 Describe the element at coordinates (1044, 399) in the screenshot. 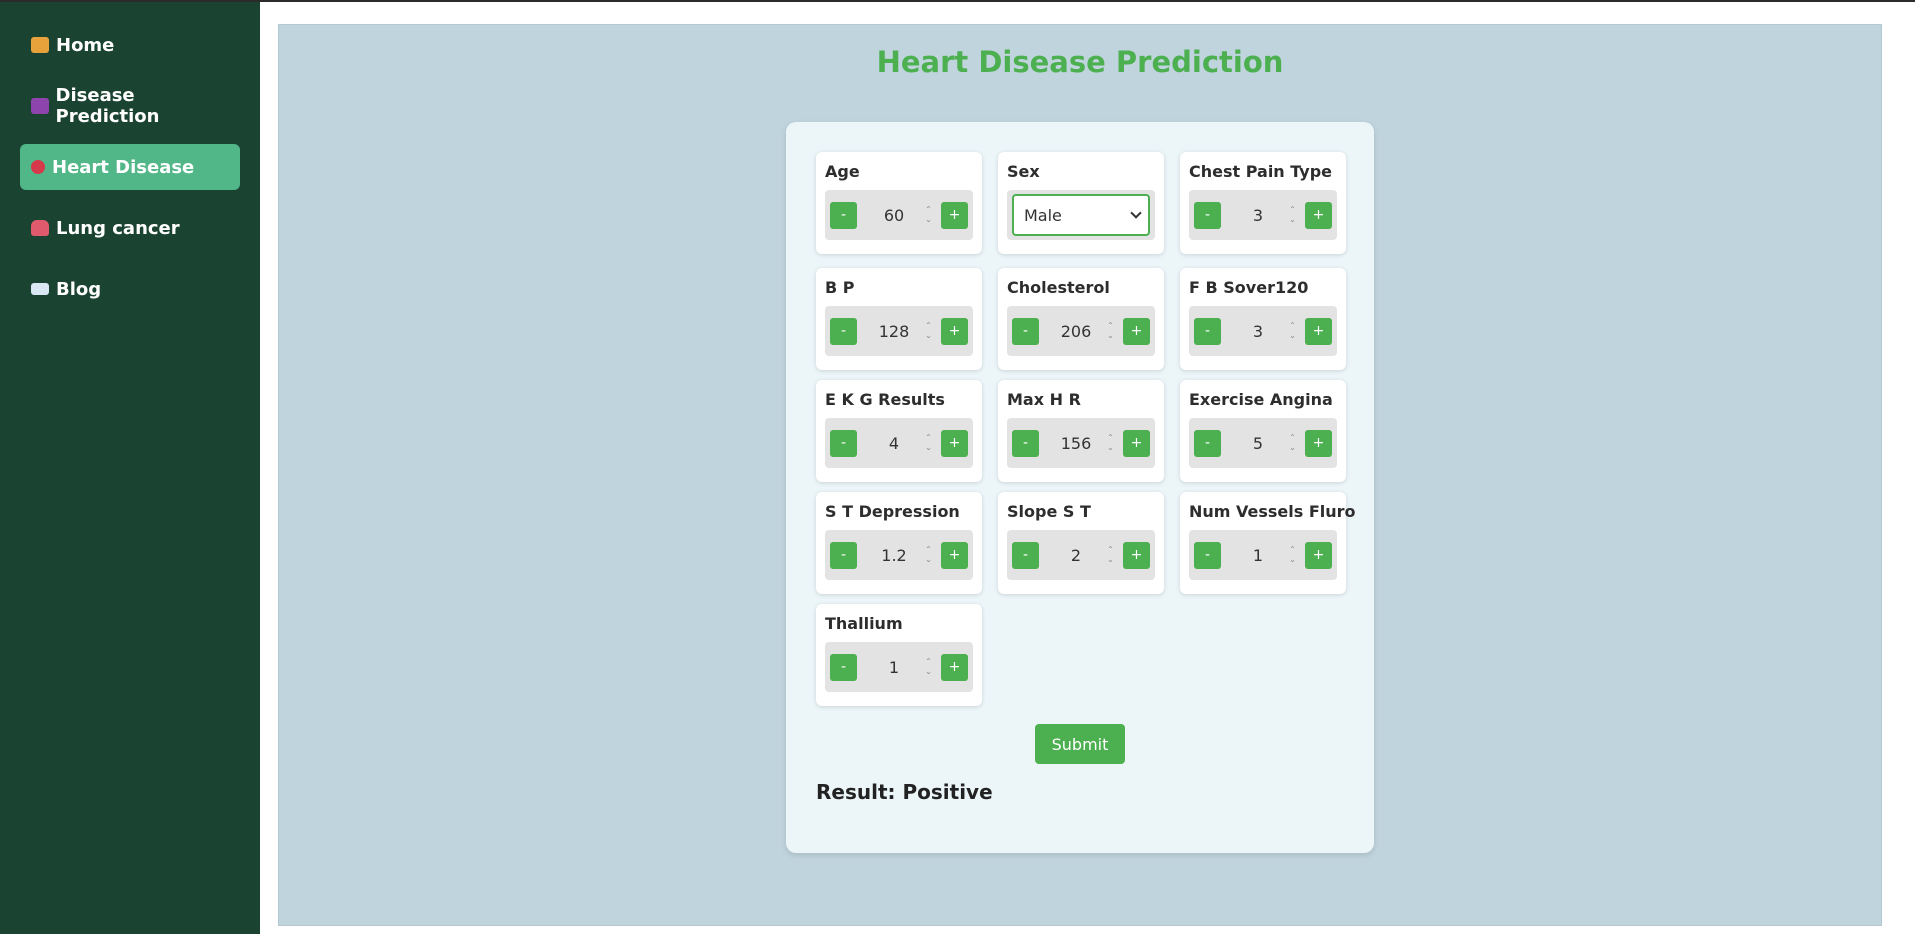

I see `field-label: Max H R` at that location.